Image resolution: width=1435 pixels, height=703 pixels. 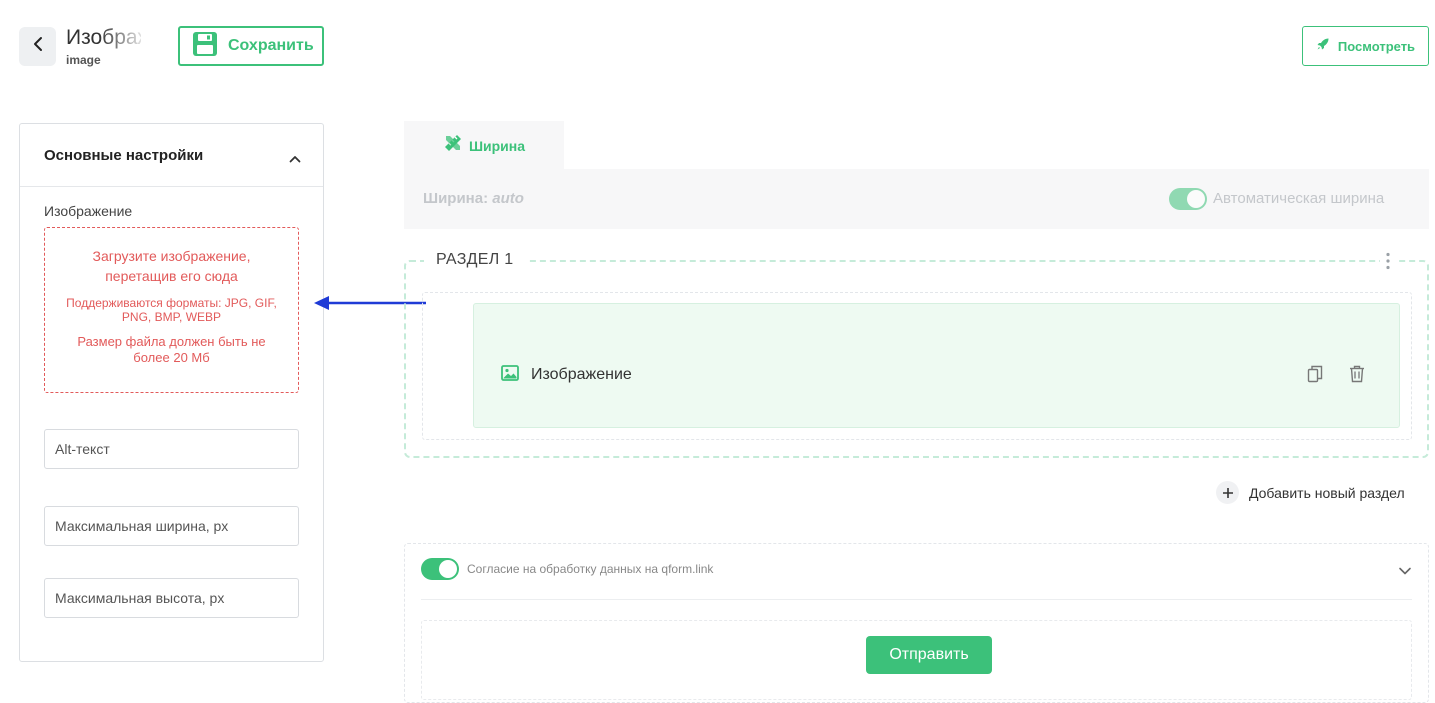 What do you see at coordinates (497, 145) in the screenshot?
I see `tab-width-label: Ширина` at bounding box center [497, 145].